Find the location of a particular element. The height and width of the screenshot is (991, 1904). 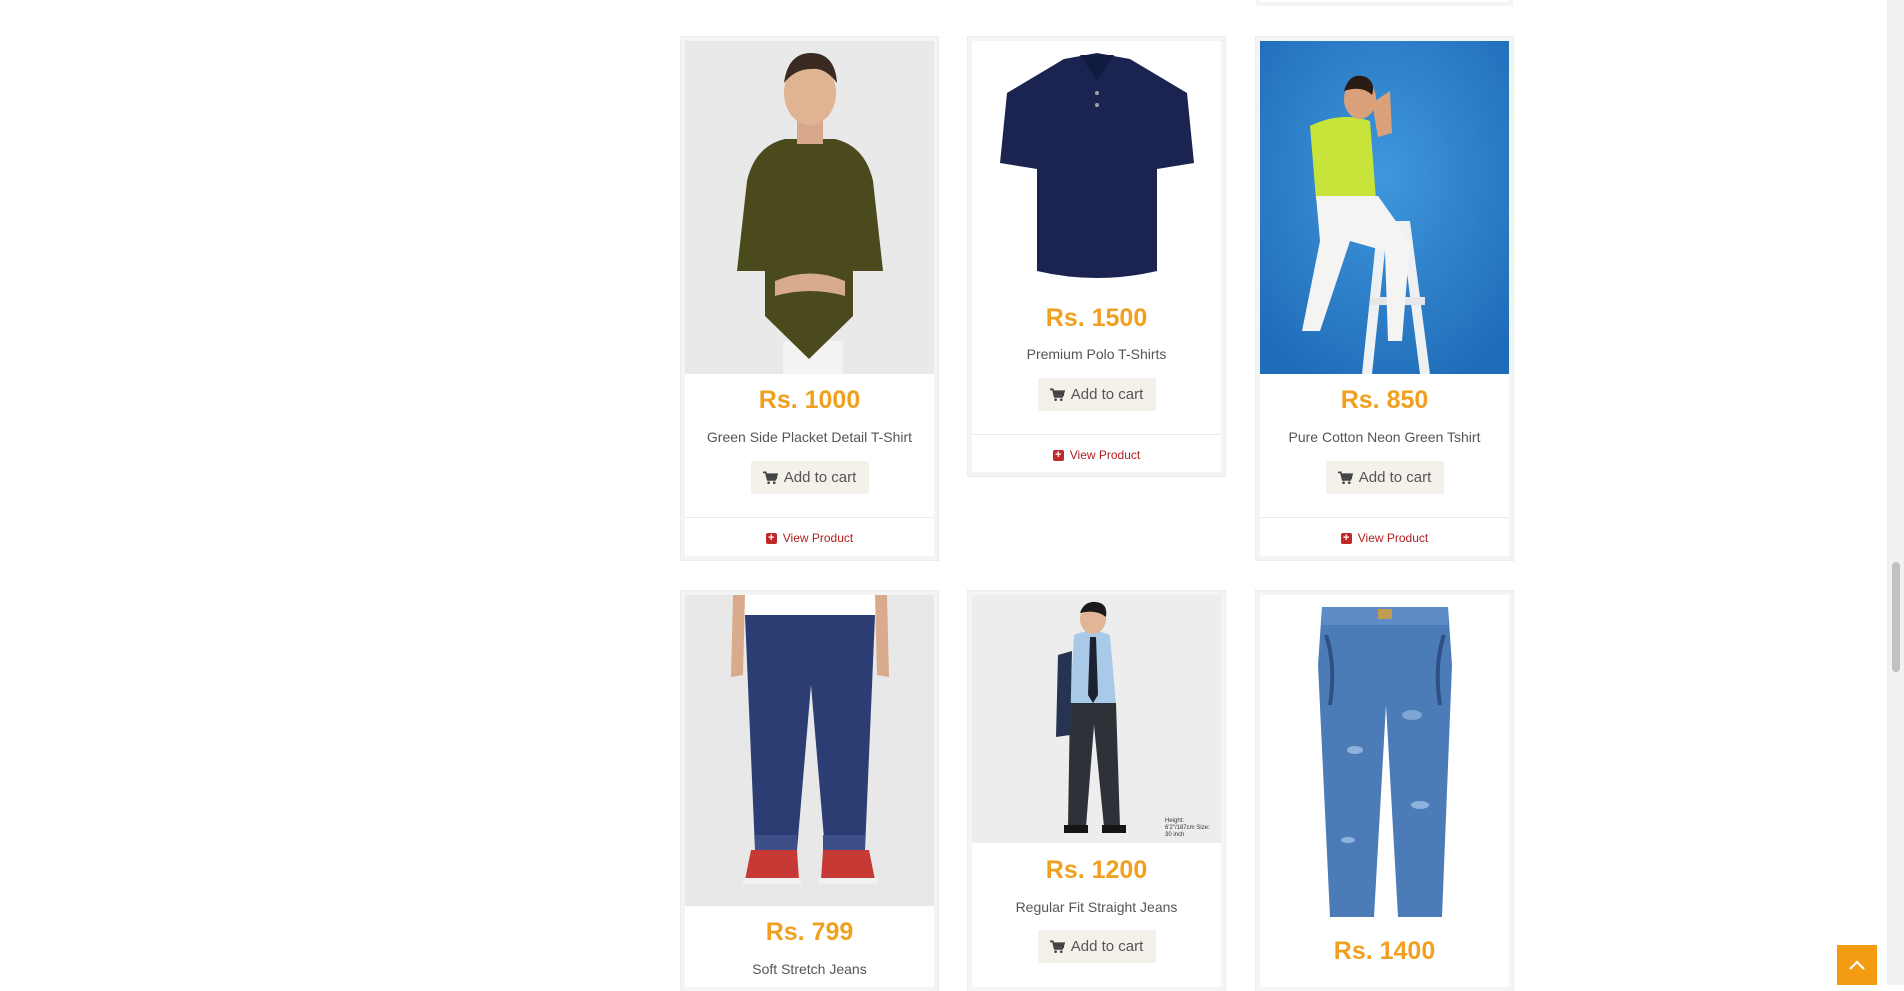

product-price: Rs. 1500 is located at coordinates (1096, 318).